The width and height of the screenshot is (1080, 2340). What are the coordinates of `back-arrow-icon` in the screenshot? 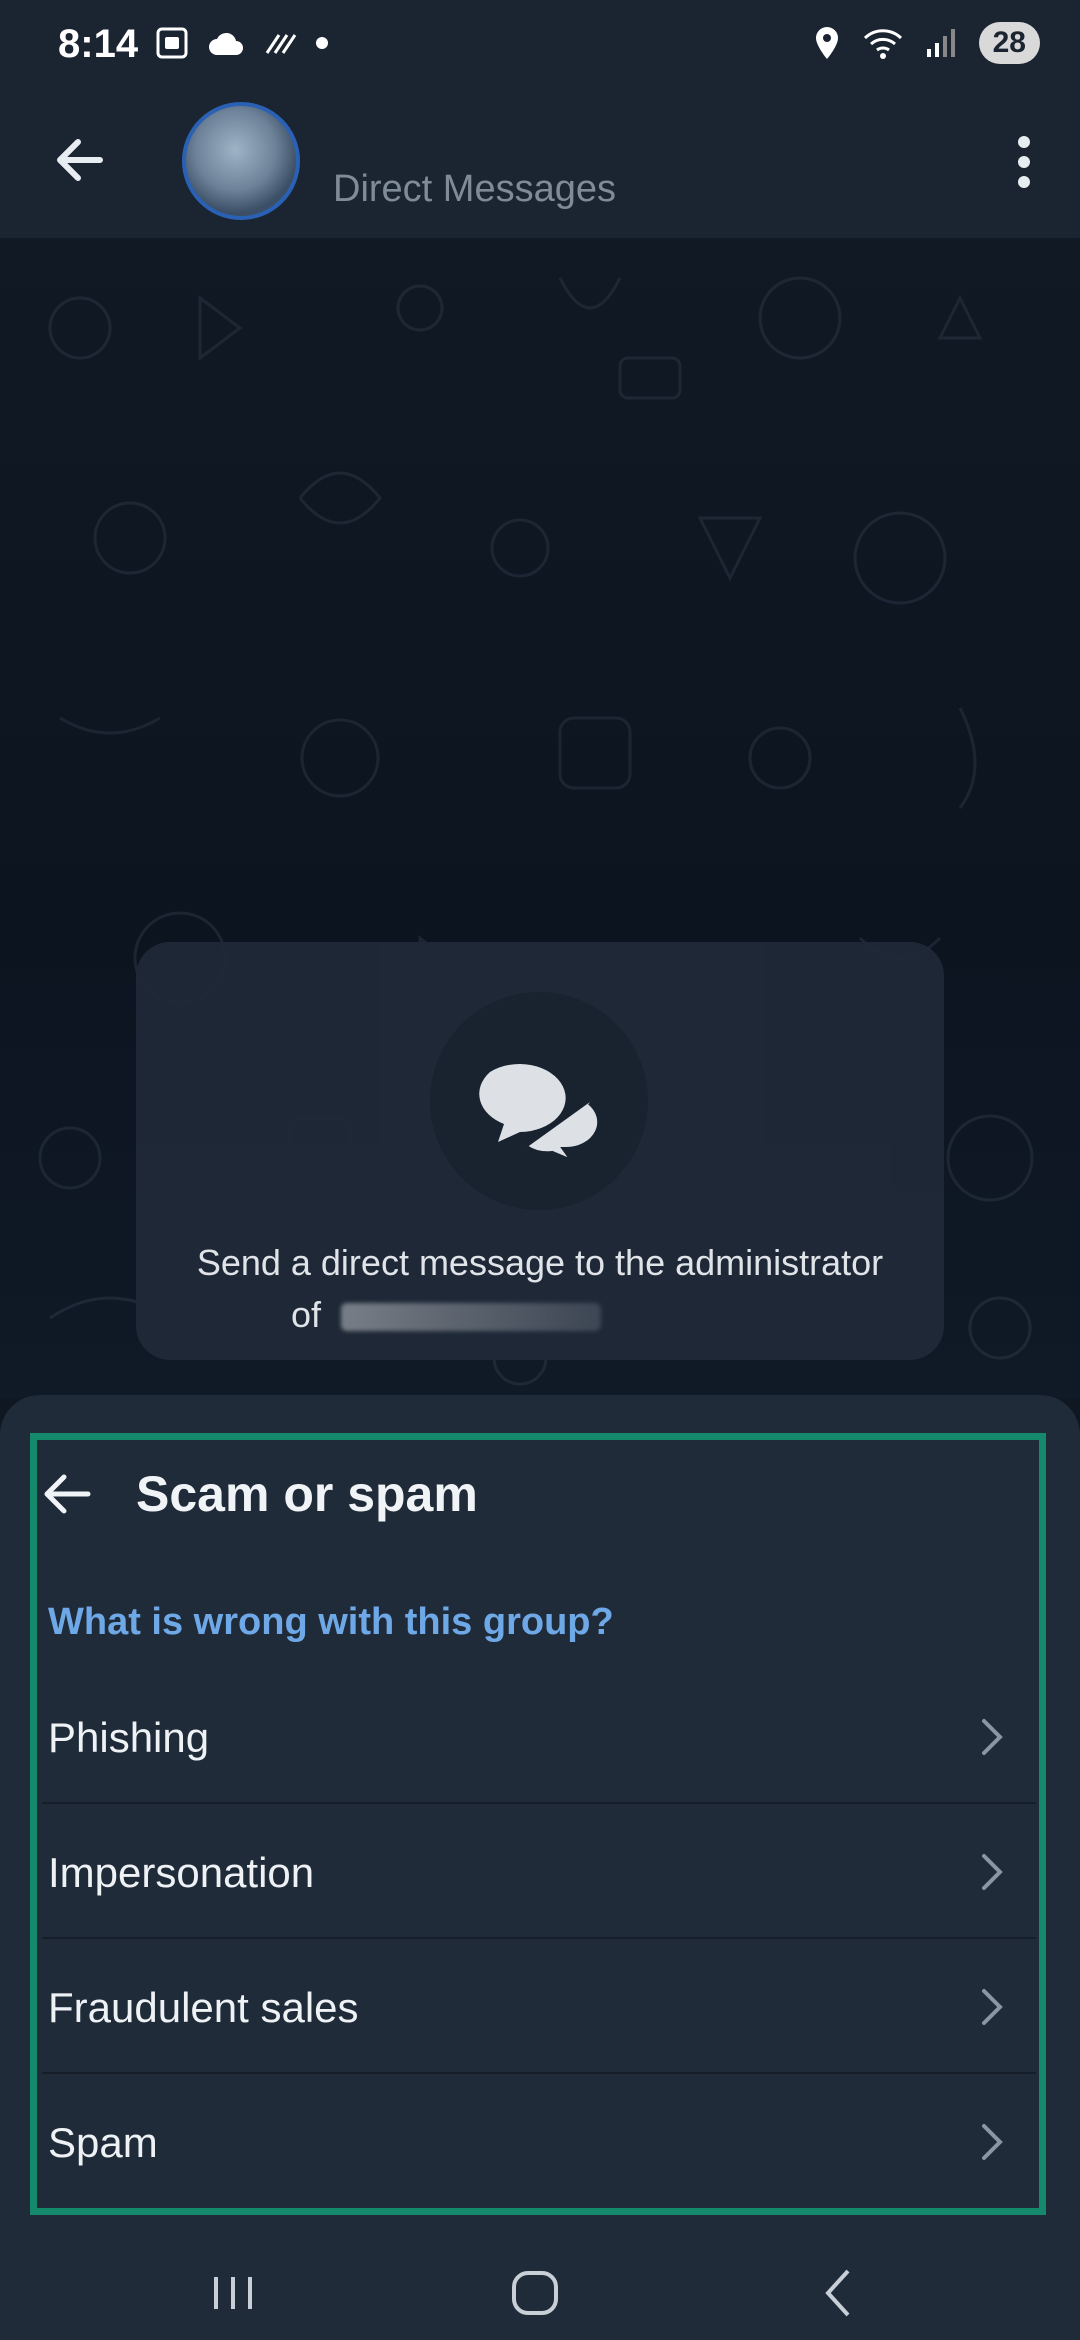 It's located at (80, 160).